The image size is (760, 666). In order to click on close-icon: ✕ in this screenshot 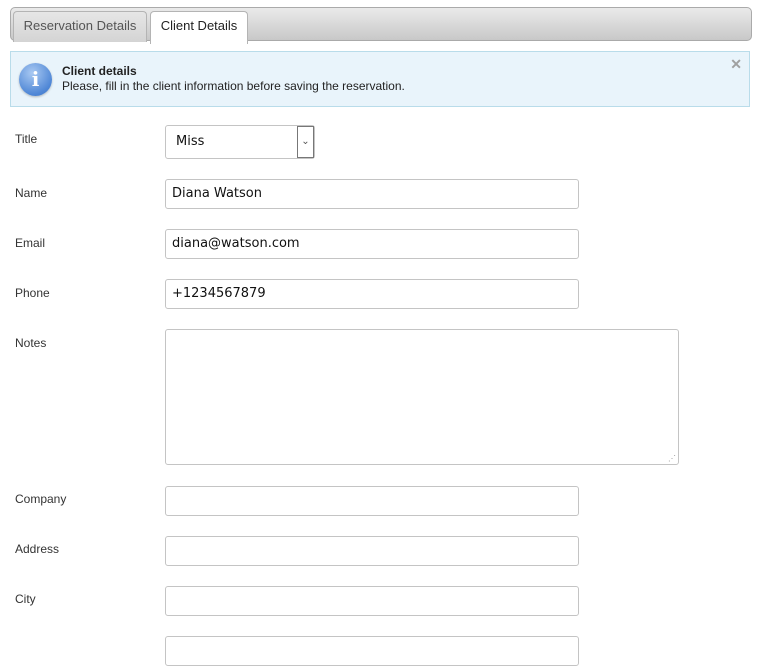, I will do `click(736, 64)`.